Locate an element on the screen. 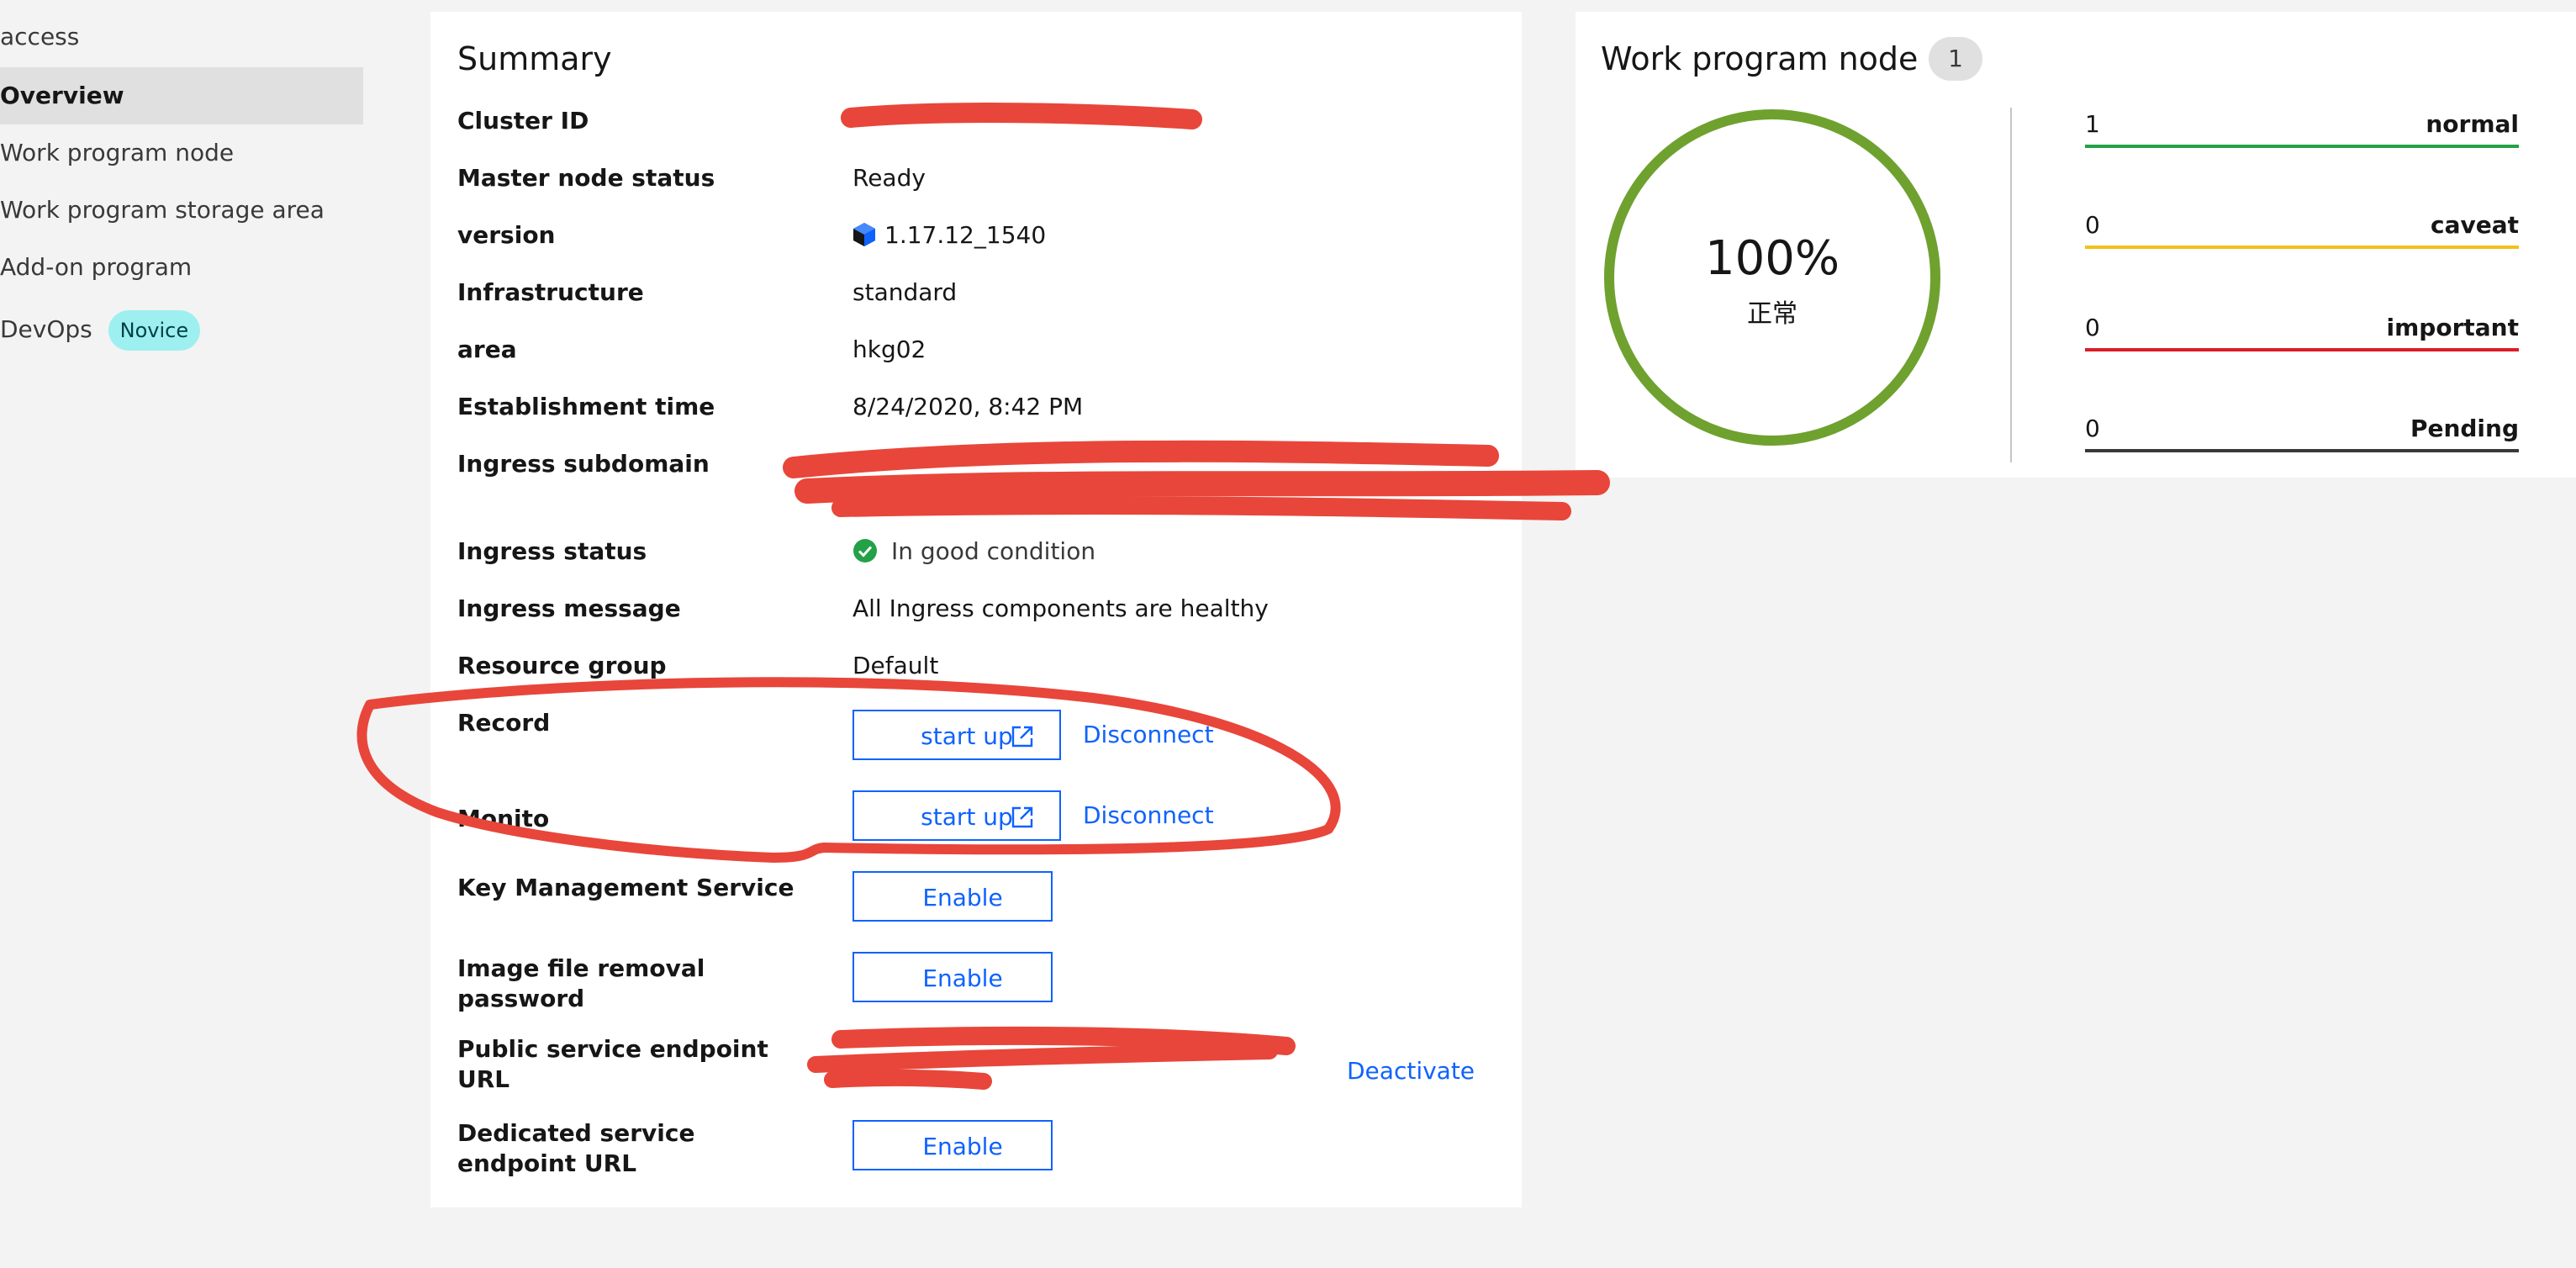  sidebar-item-add-ons: Add-on program is located at coordinates (181, 267).